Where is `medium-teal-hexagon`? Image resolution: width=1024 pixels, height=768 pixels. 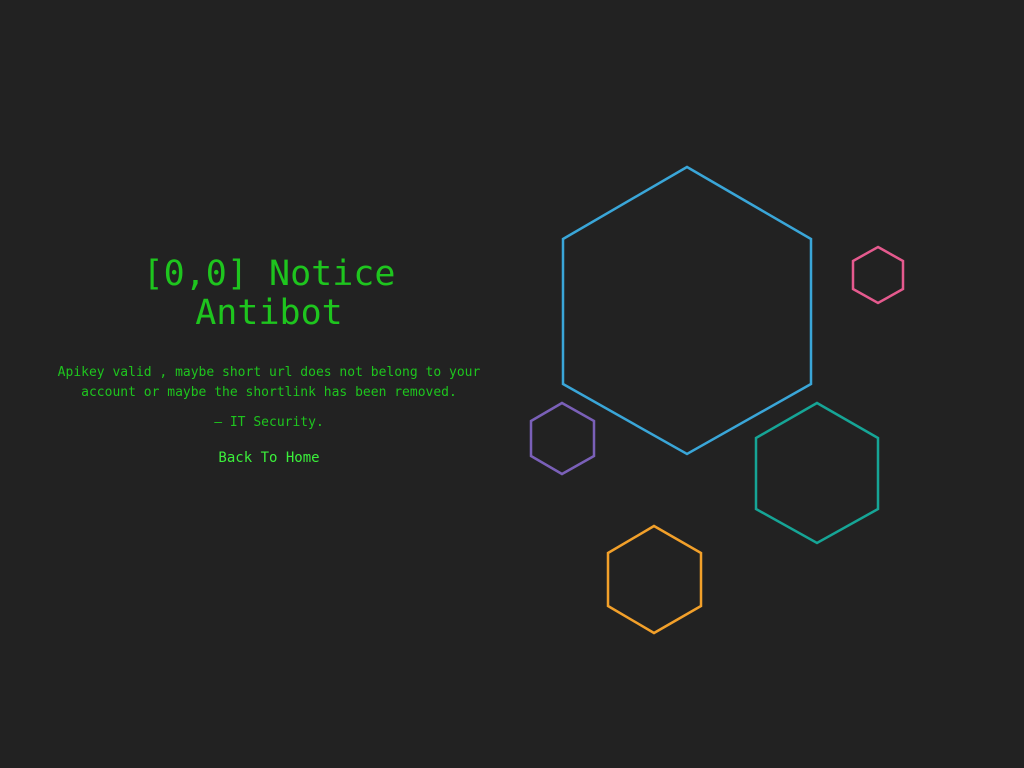
medium-teal-hexagon is located at coordinates (817, 473).